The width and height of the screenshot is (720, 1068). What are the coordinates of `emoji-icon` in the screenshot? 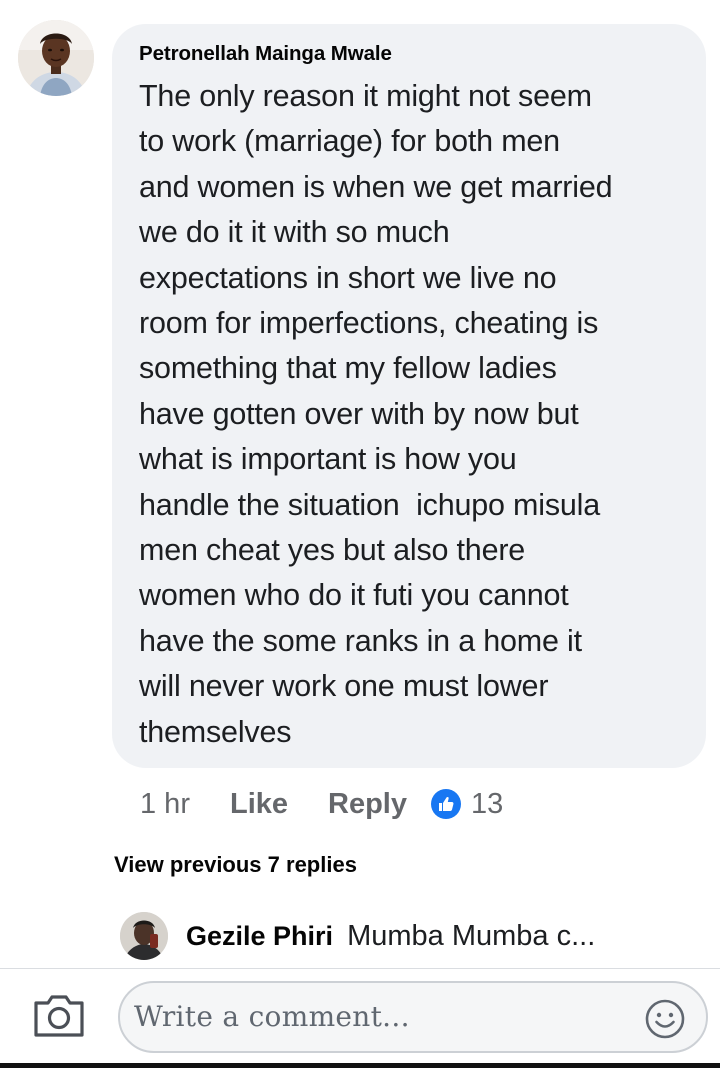 It's located at (665, 1019).